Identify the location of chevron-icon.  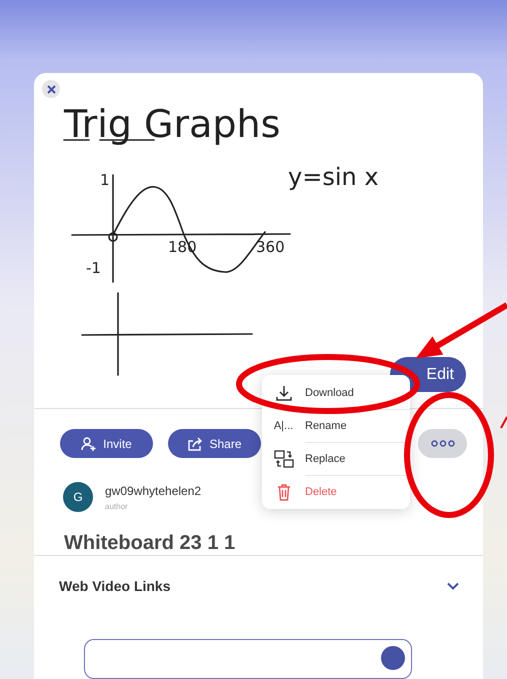
(453, 586).